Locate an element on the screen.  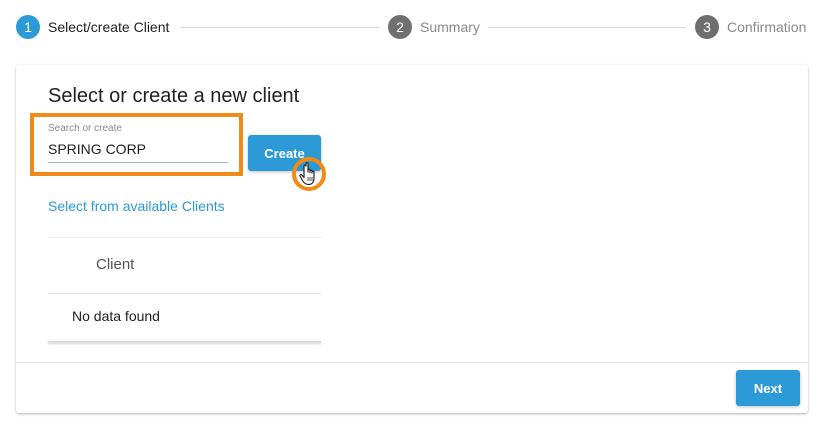
step-confirmation: 3 Confirmation is located at coordinates (750, 27).